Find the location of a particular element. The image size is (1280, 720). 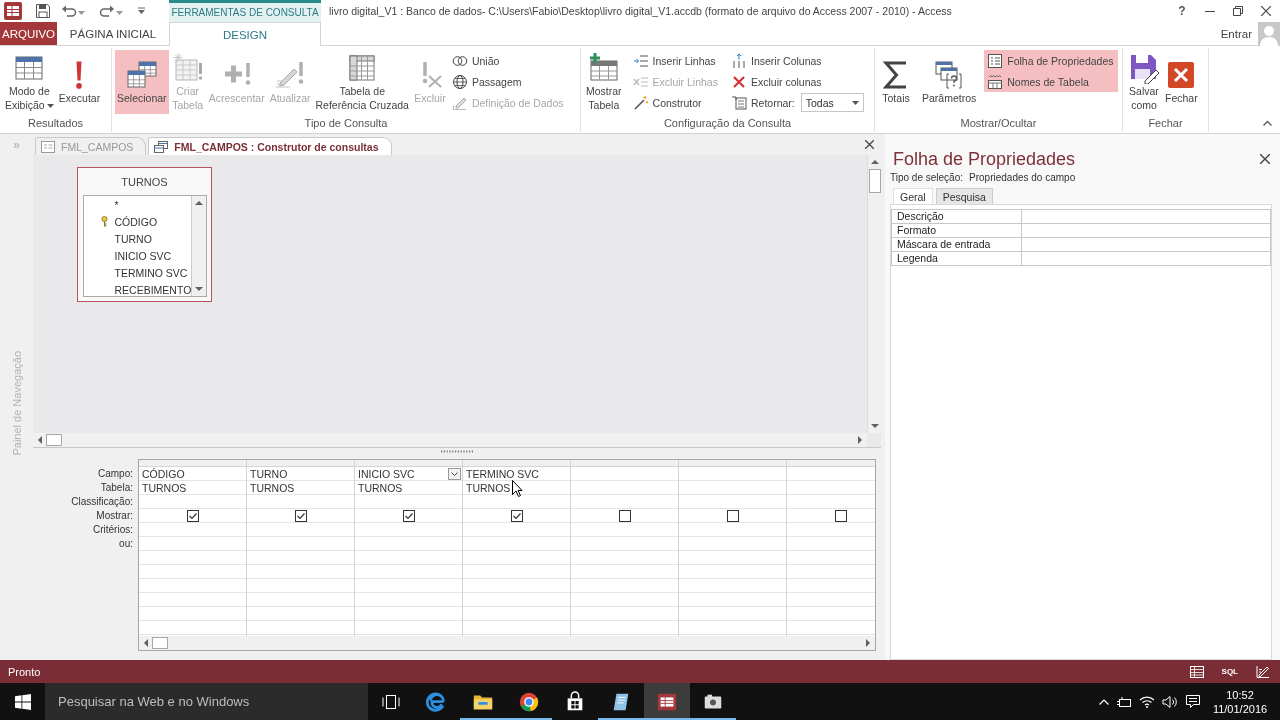

group-label: Configuração da Consulta is located at coordinates (727, 123).